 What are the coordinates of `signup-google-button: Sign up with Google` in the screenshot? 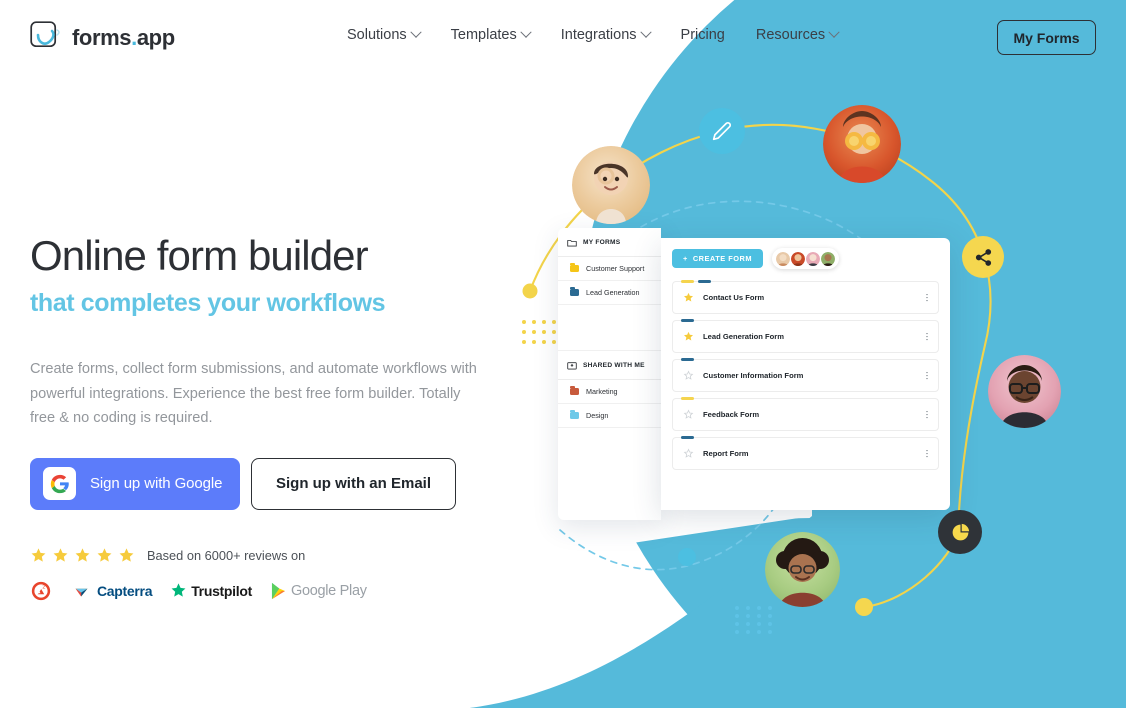 It's located at (135, 483).